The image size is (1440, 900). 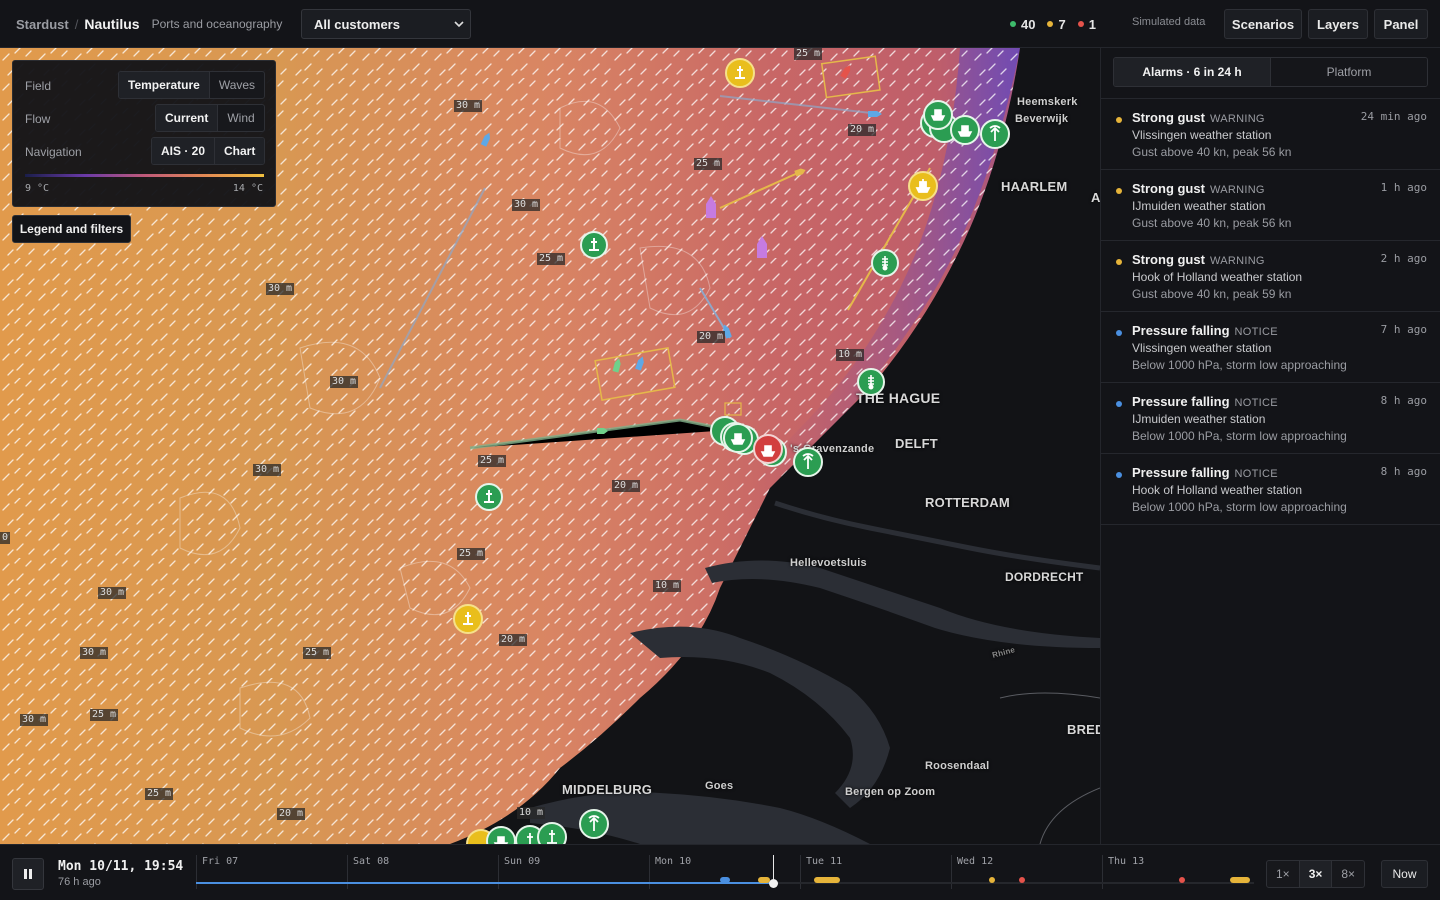 I want to click on flow-toggle: Current Wind, so click(x=210, y=118).